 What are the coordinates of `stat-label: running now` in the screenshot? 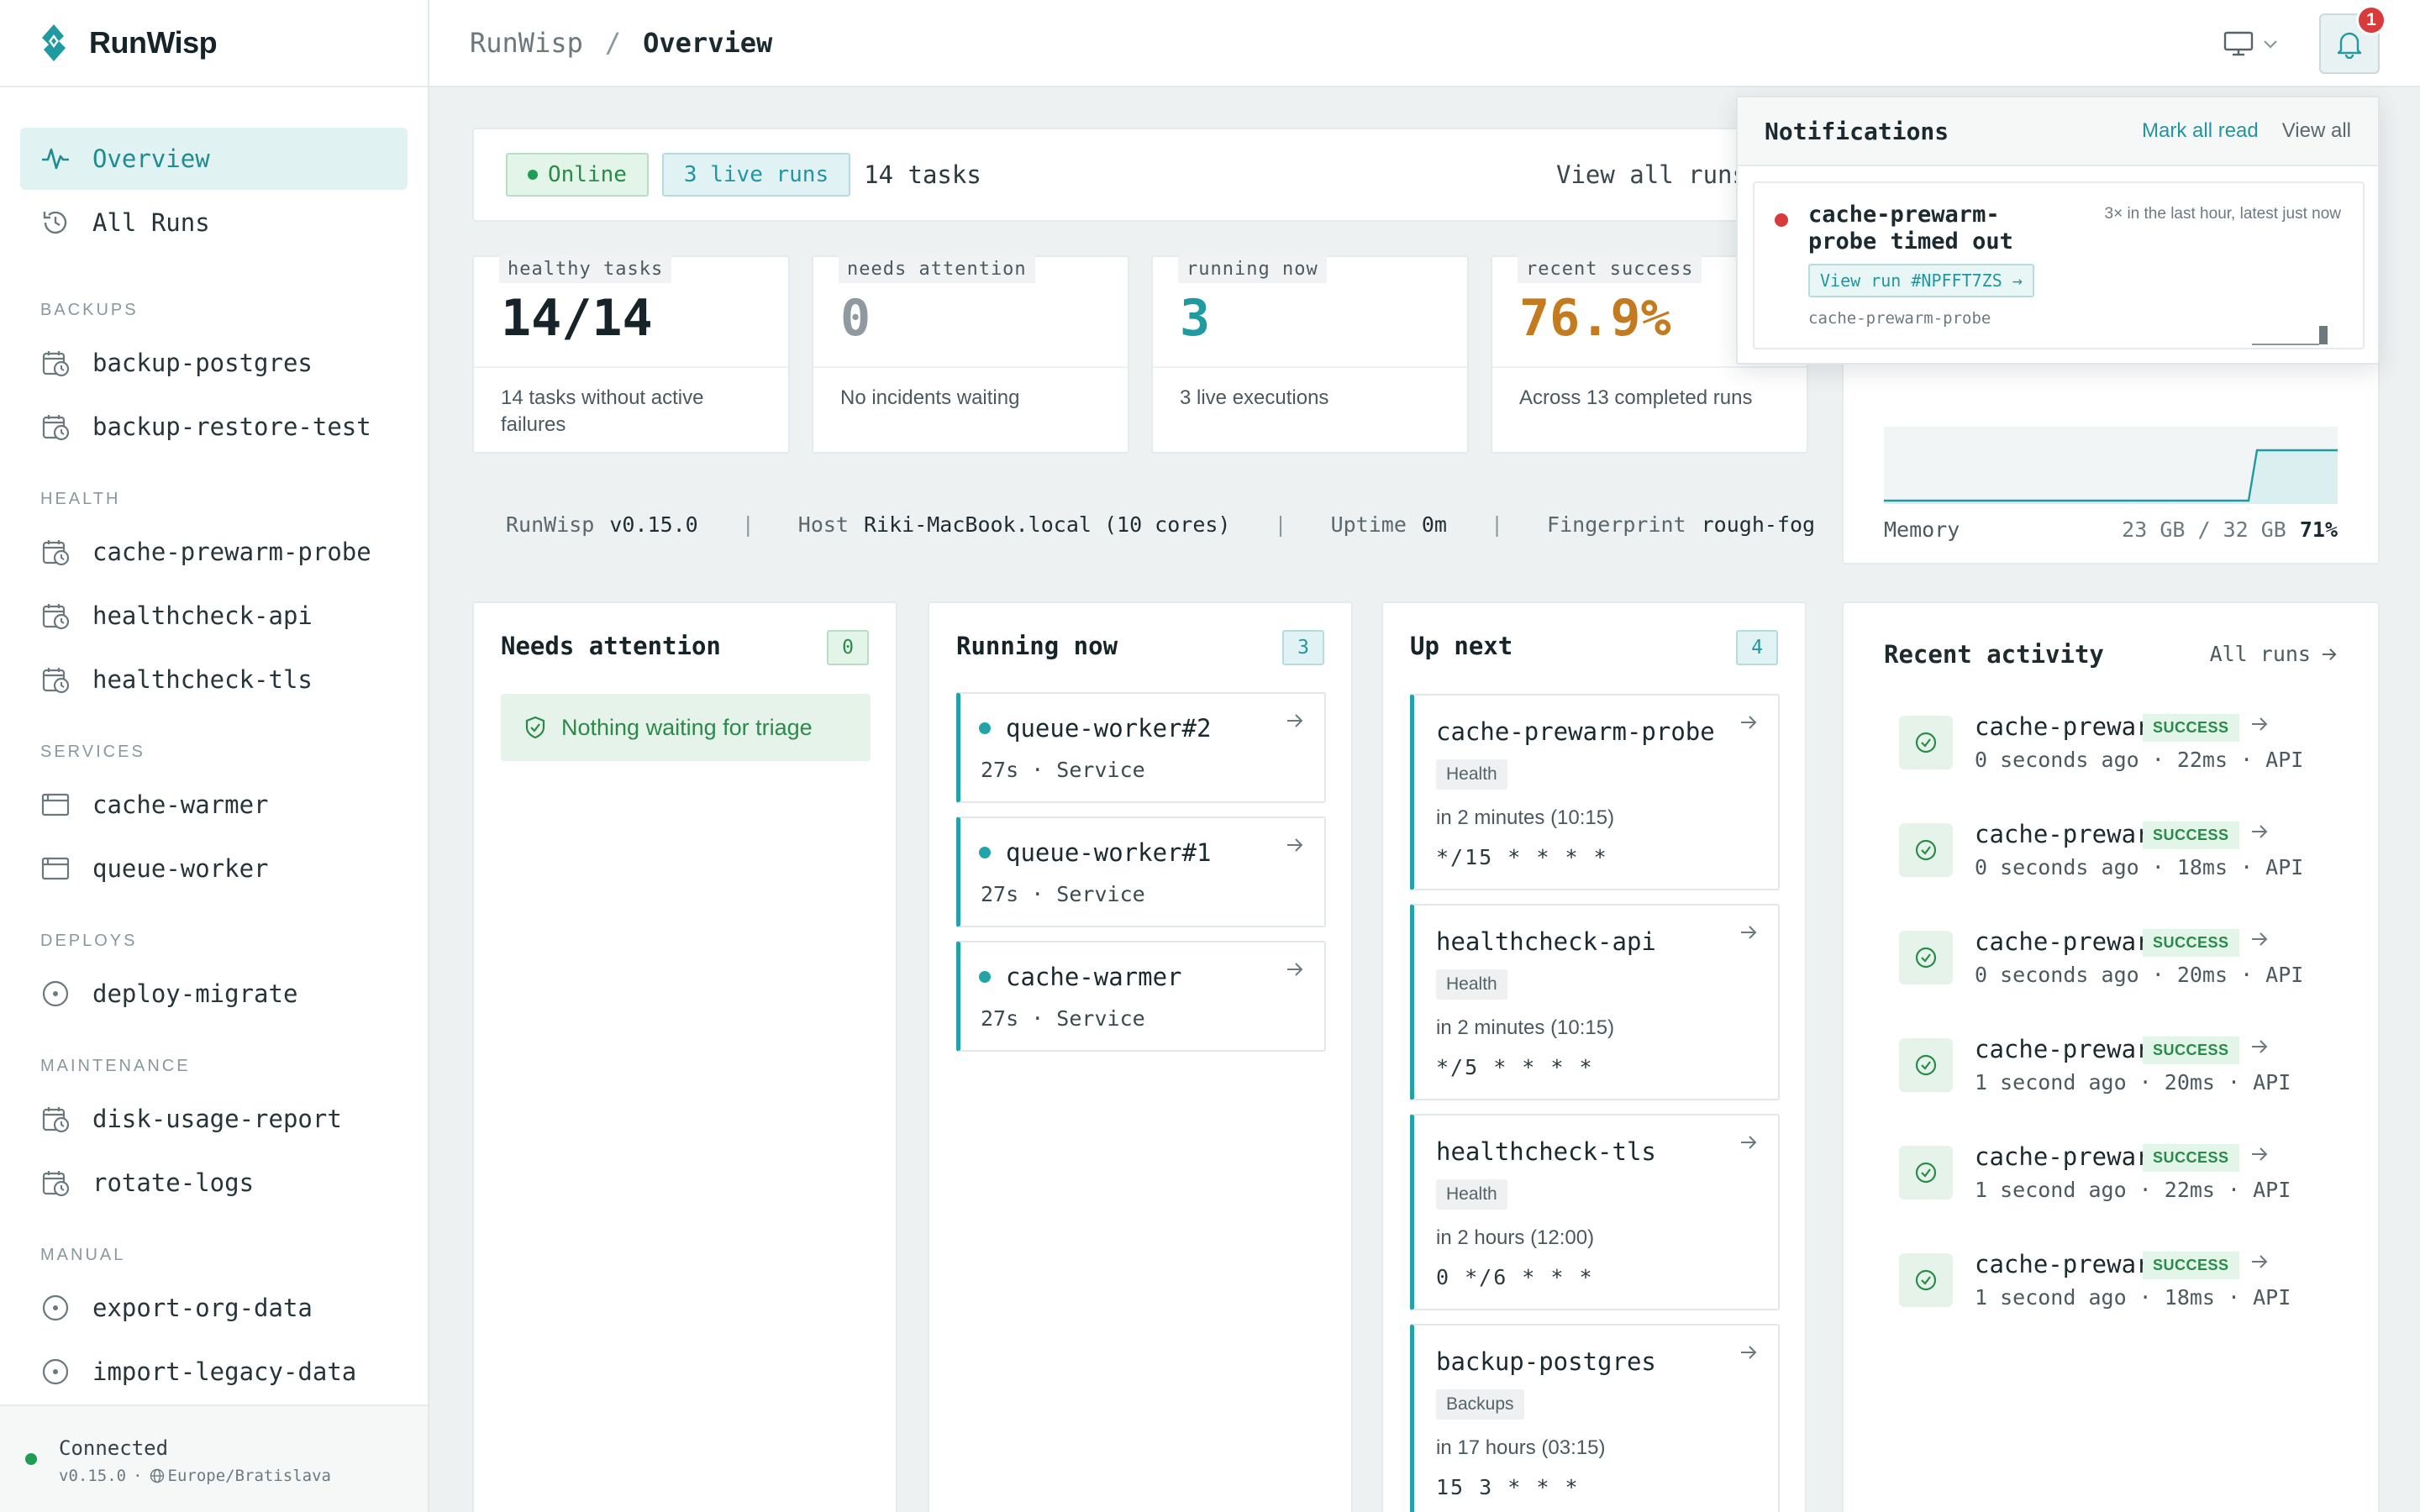 It's located at (1253, 269).